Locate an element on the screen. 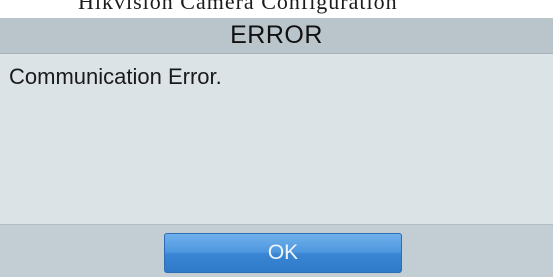 This screenshot has width=553, height=277. background-page-strip: Hikvision Camera Configuration is located at coordinates (276, 9).